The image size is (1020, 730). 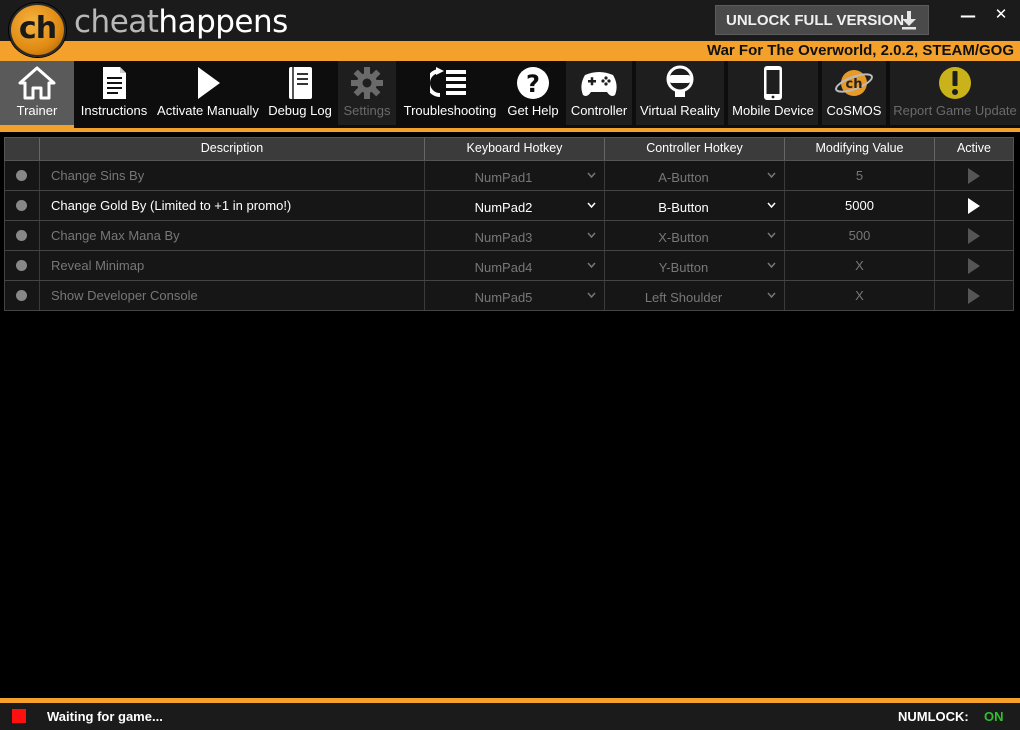 What do you see at coordinates (1001, 15) in the screenshot?
I see `close-button: ✕` at bounding box center [1001, 15].